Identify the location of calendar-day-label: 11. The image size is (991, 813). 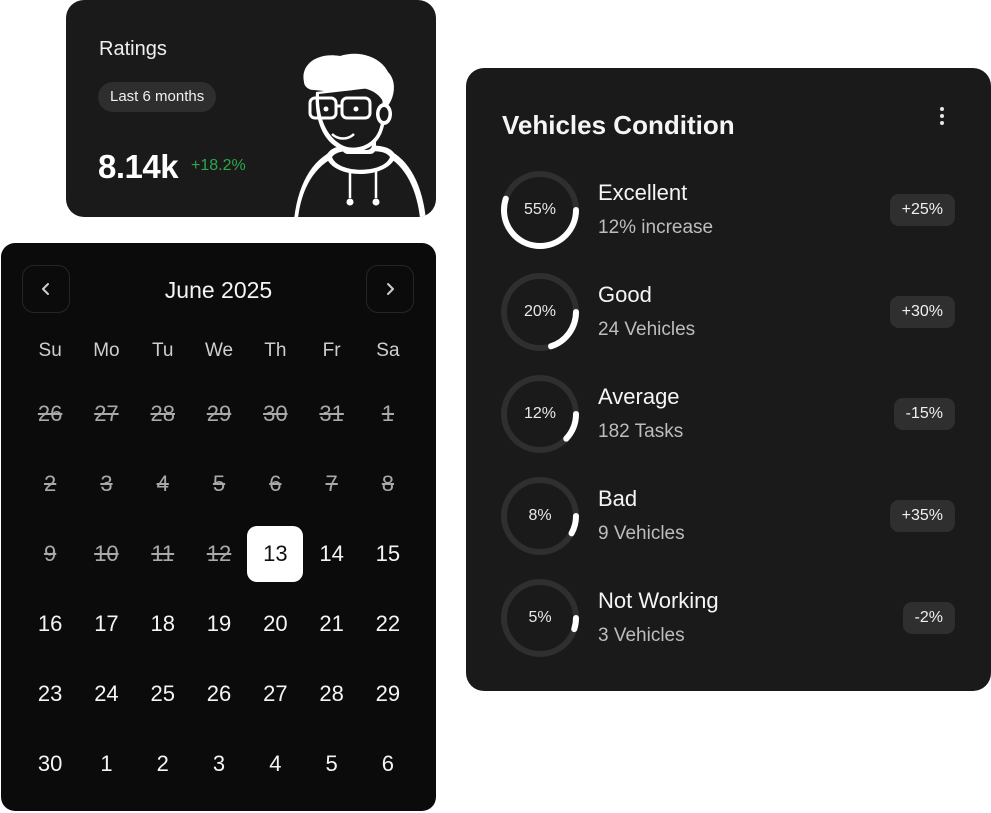
(163, 553).